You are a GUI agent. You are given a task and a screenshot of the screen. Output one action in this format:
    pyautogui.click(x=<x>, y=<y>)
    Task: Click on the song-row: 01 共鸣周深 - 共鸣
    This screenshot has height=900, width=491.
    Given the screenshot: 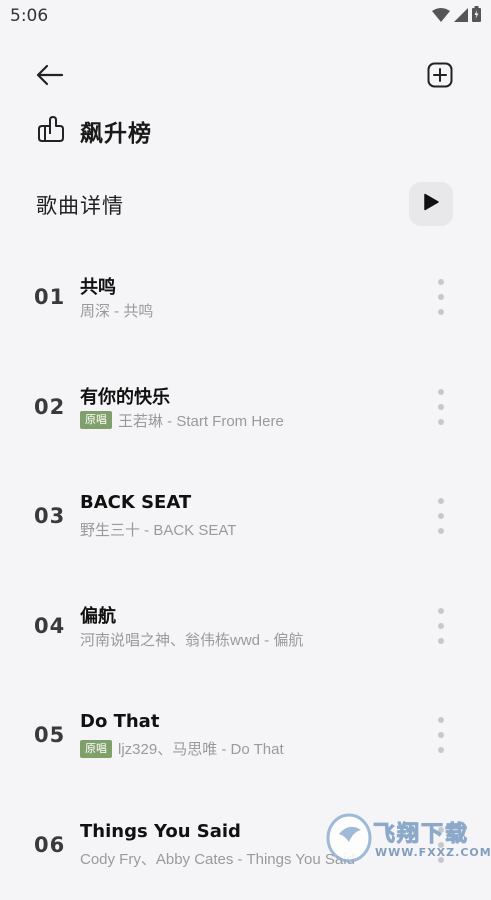 What is the action you would take?
    pyautogui.click(x=245, y=298)
    